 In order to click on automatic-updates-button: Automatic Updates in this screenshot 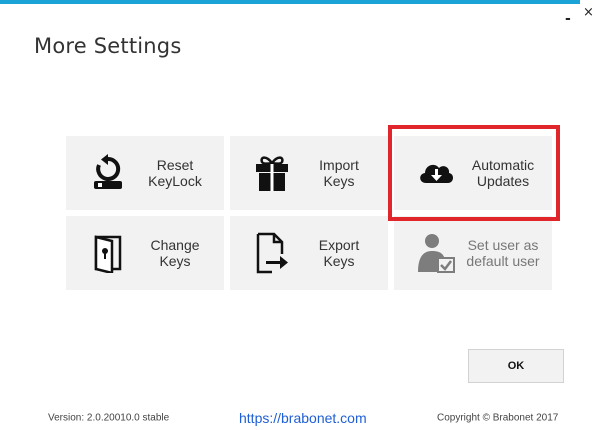, I will do `click(473, 173)`.